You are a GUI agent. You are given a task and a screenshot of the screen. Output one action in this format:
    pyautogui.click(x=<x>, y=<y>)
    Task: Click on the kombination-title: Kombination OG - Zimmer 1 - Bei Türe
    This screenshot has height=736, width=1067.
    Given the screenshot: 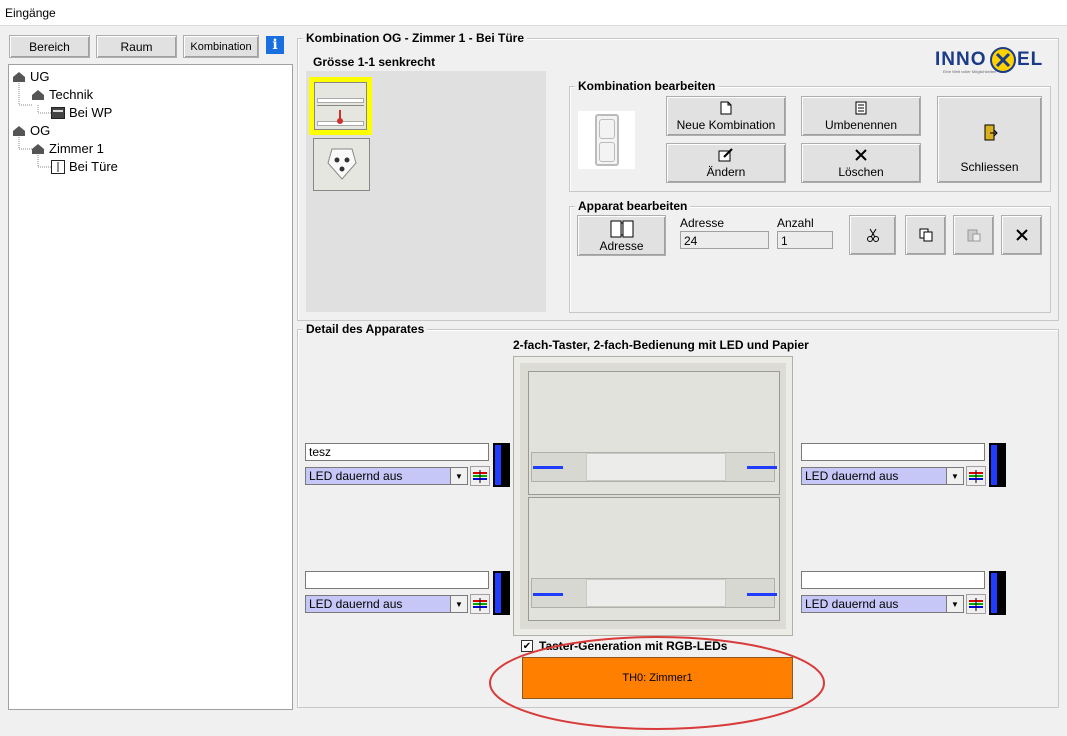 What is the action you would take?
    pyautogui.click(x=415, y=38)
    